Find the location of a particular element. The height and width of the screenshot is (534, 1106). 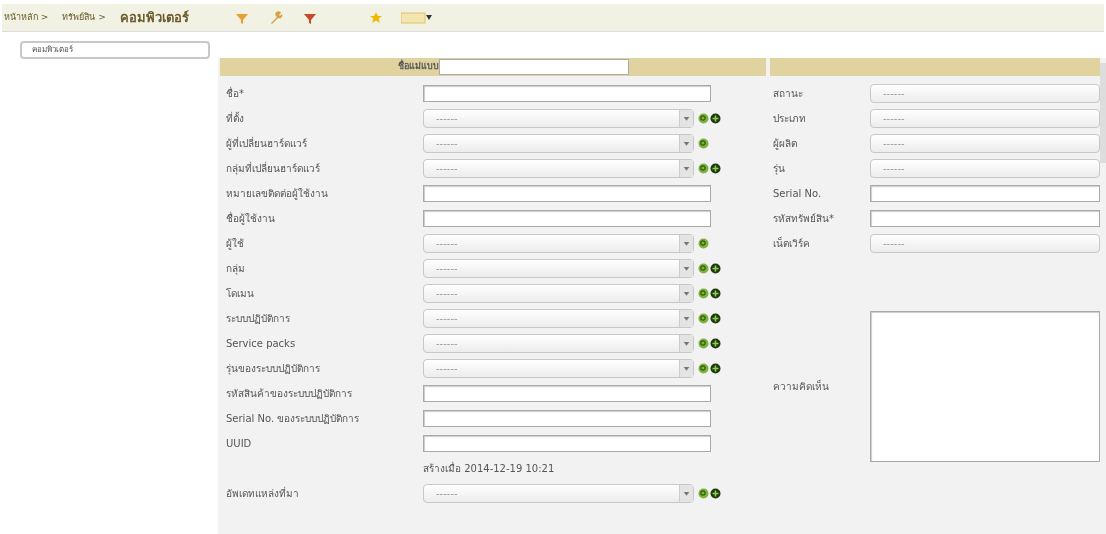

scrollbar is located at coordinates (1103, 113).